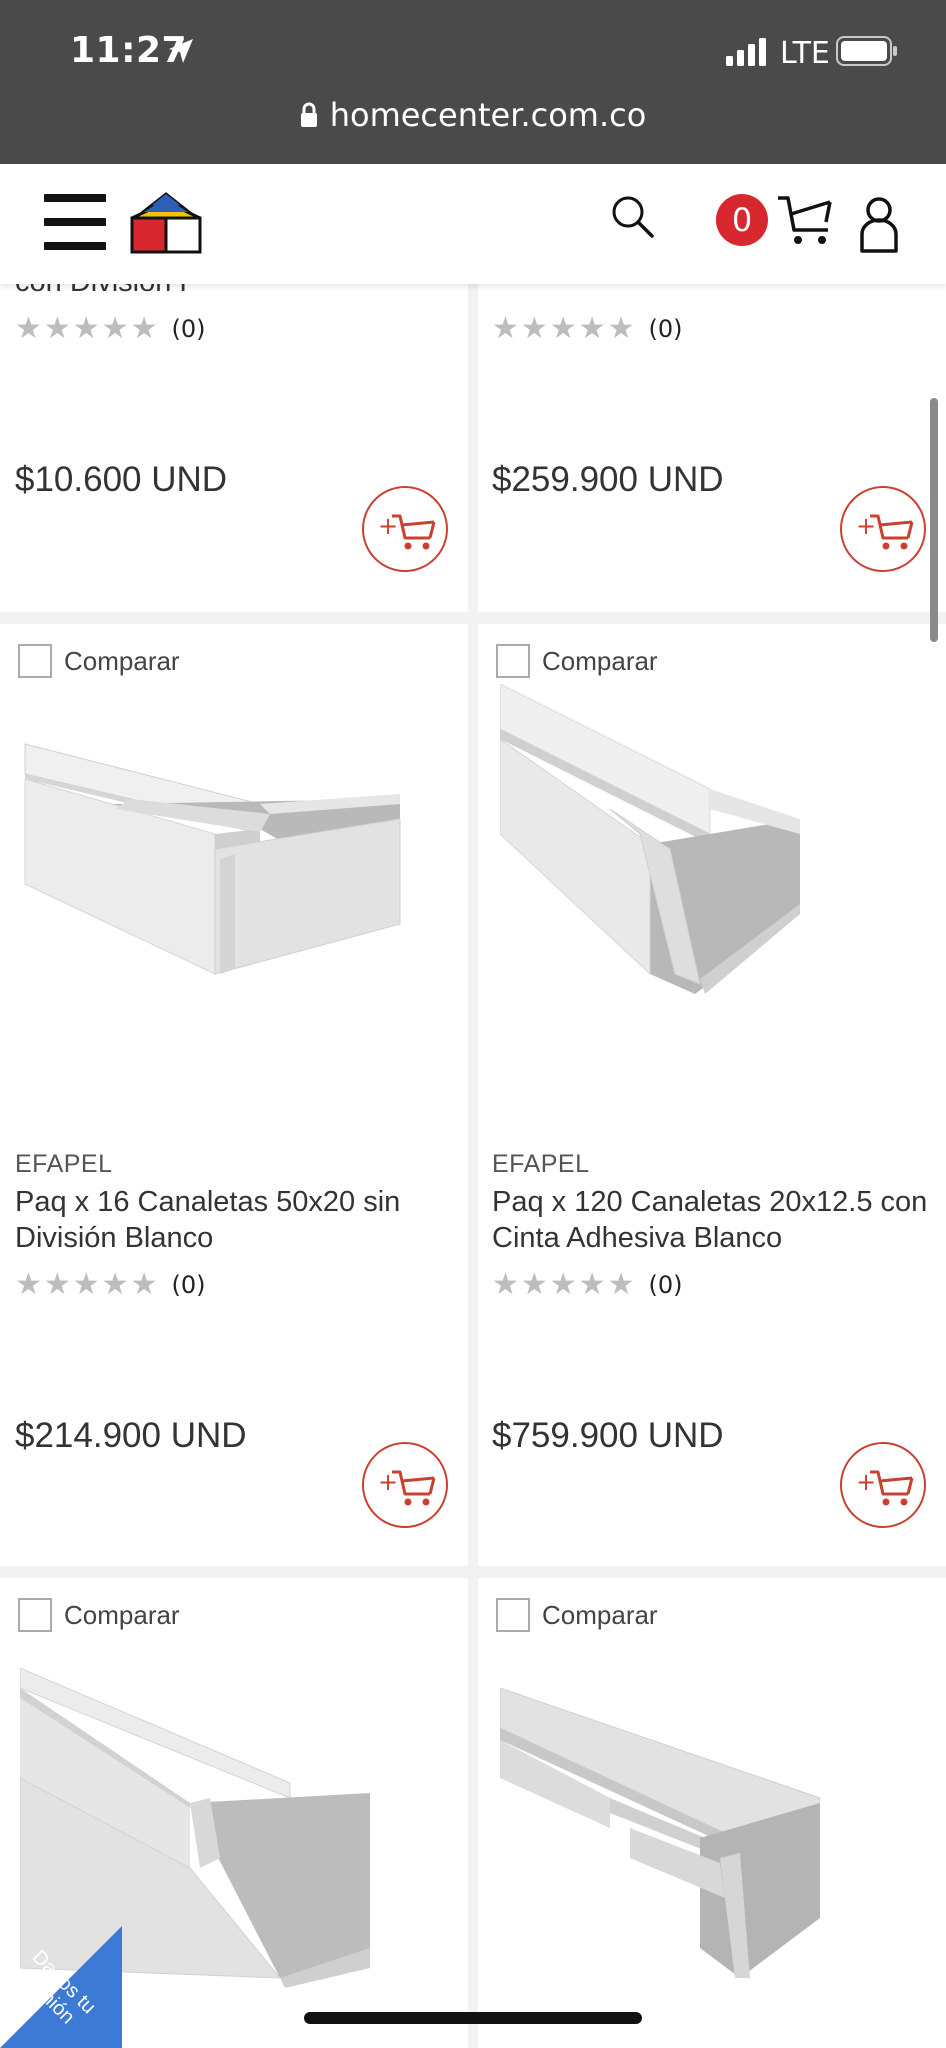 The height and width of the screenshot is (2048, 946). Describe the element at coordinates (805, 220) in the screenshot. I see `cart-icon` at that location.